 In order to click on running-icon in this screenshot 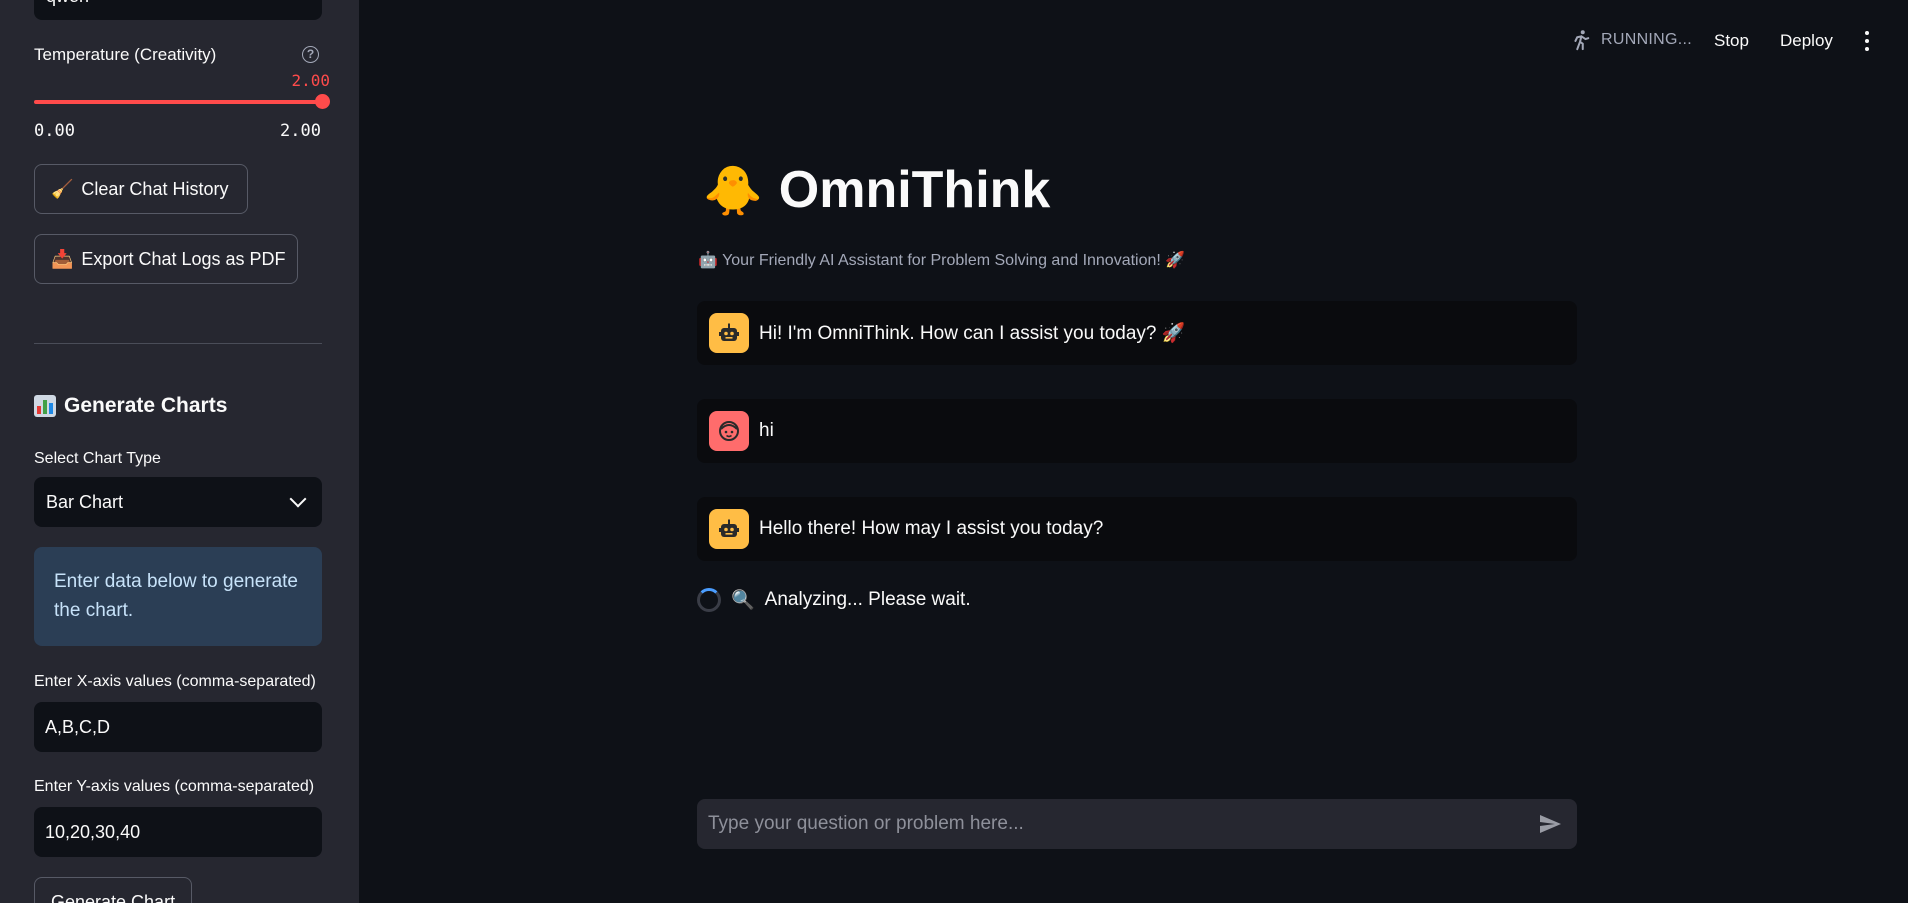, I will do `click(1582, 40)`.